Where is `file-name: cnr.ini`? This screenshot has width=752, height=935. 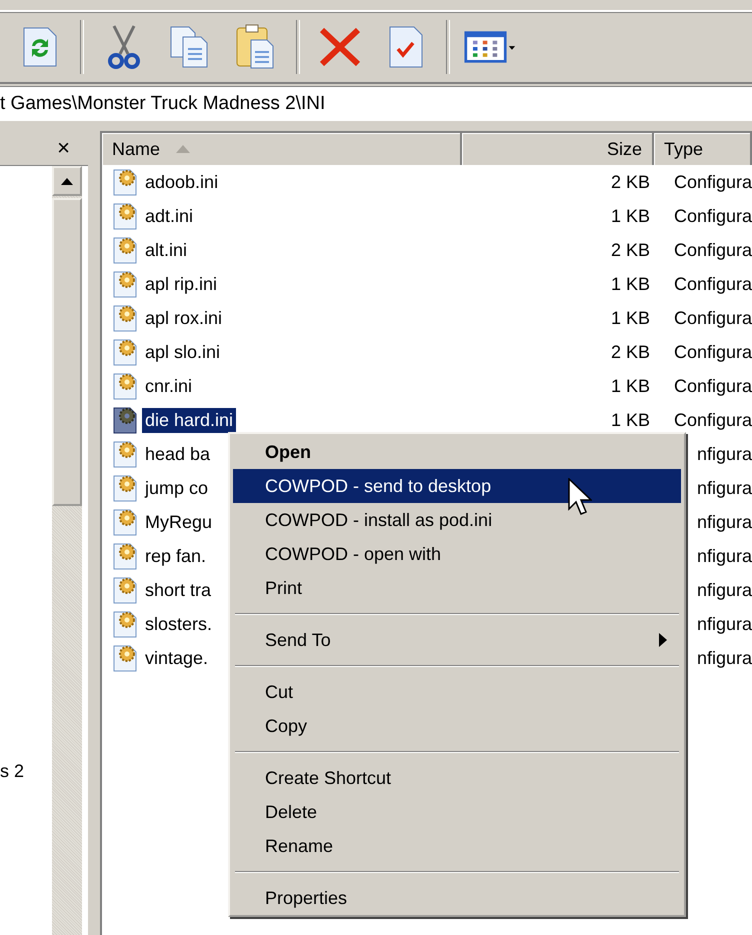 file-name: cnr.ini is located at coordinates (169, 386).